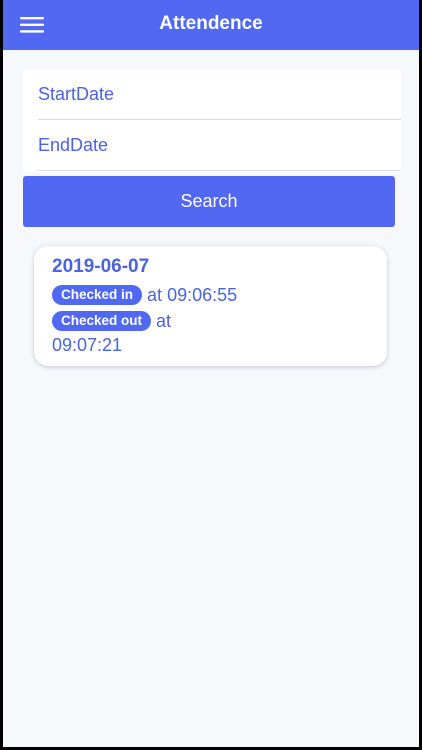  I want to click on checked-in-line: Checked in at 09:06:55, so click(210, 295).